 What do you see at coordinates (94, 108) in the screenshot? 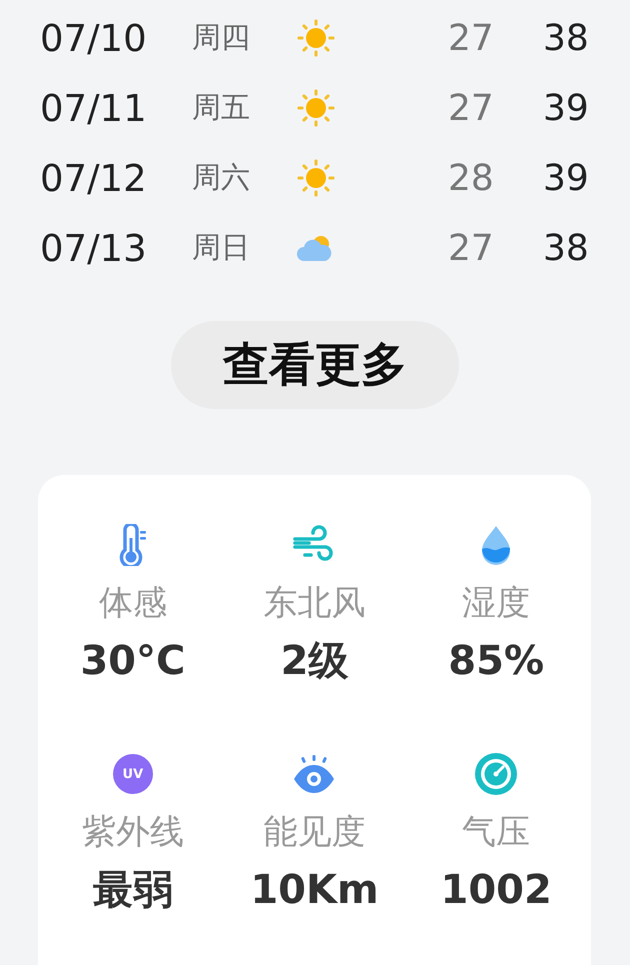
I see `forecast-date: 07/11` at bounding box center [94, 108].